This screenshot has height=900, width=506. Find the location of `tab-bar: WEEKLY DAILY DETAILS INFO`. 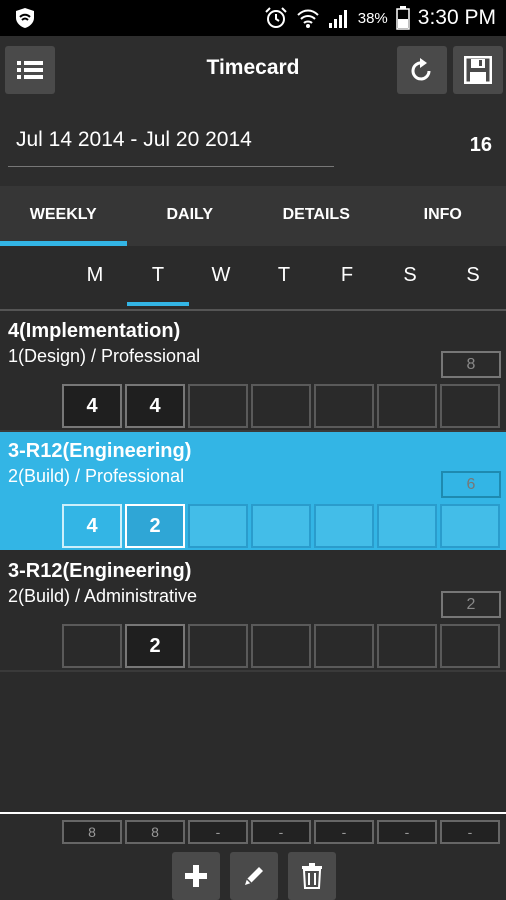

tab-bar: WEEKLY DAILY DETAILS INFO is located at coordinates (253, 216).